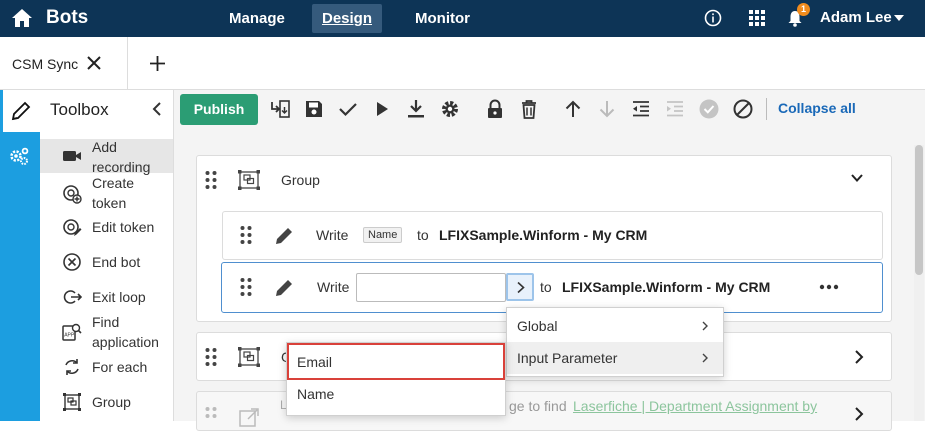 The width and height of the screenshot is (925, 431). I want to click on arrow-up-icon, so click(573, 109).